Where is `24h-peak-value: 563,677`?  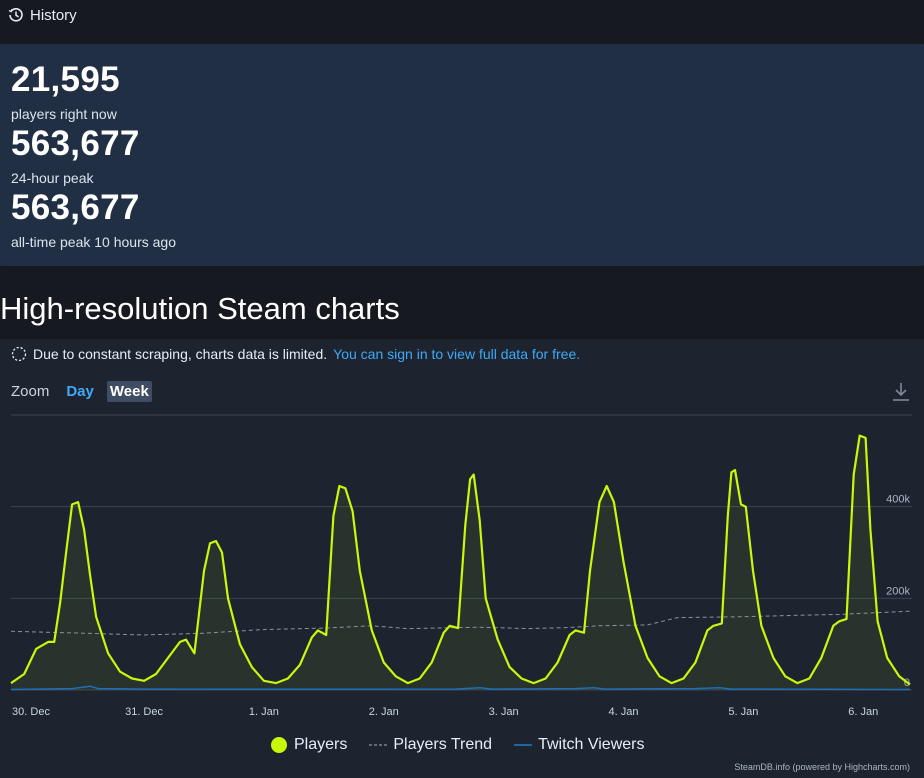 24h-peak-value: 563,677 is located at coordinates (75, 143).